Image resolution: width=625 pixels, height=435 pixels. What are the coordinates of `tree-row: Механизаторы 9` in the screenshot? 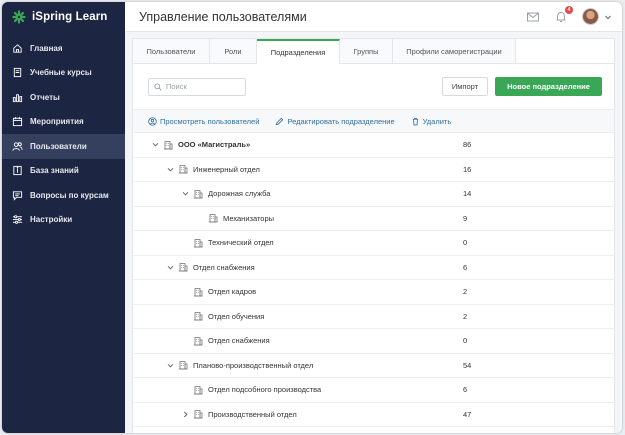 It's located at (373, 219).